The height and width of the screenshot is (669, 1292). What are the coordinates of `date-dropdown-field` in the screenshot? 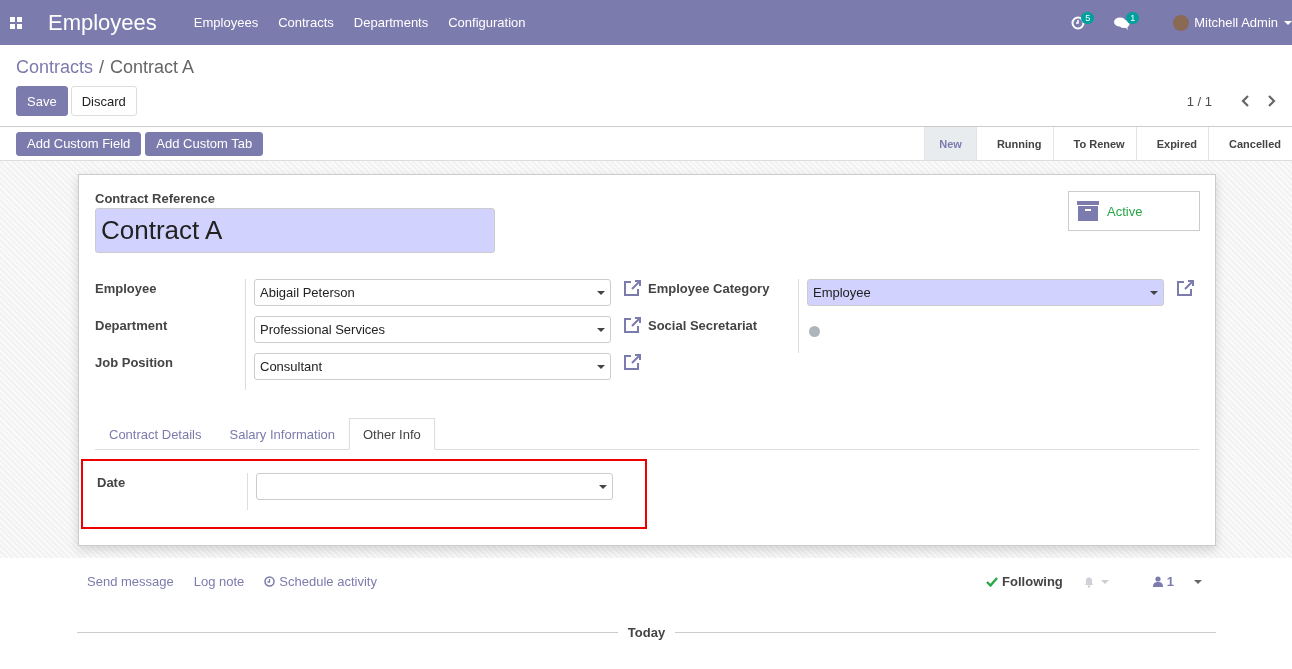 It's located at (434, 486).